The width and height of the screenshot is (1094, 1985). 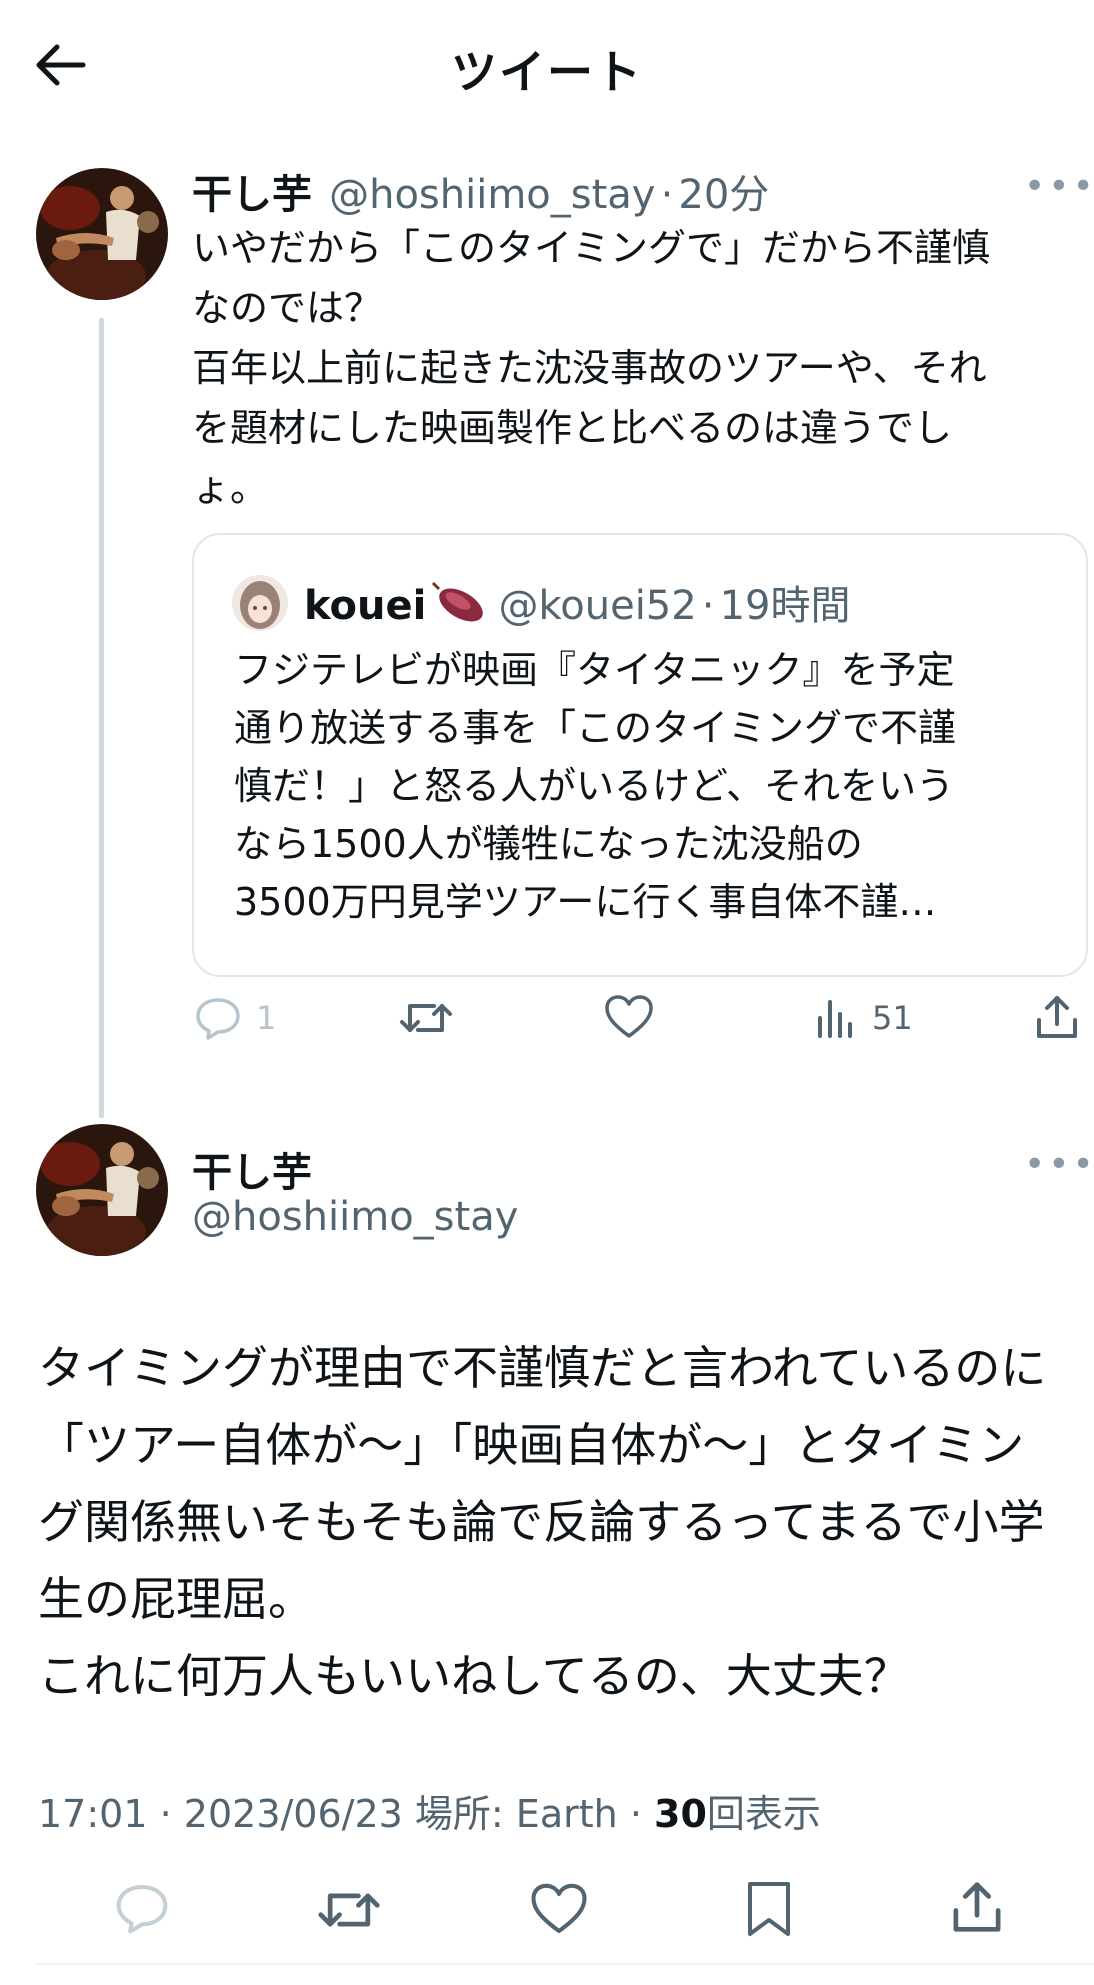 I want to click on text-line: 慎だ！」と怒る人がいるけど、それをいう, so click(x=594, y=786).